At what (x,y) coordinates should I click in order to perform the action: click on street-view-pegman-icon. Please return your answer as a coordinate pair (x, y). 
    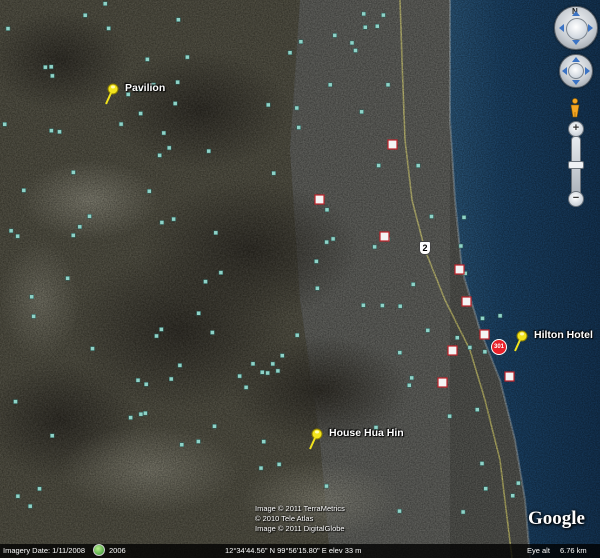
    Looking at the image, I should click on (575, 108).